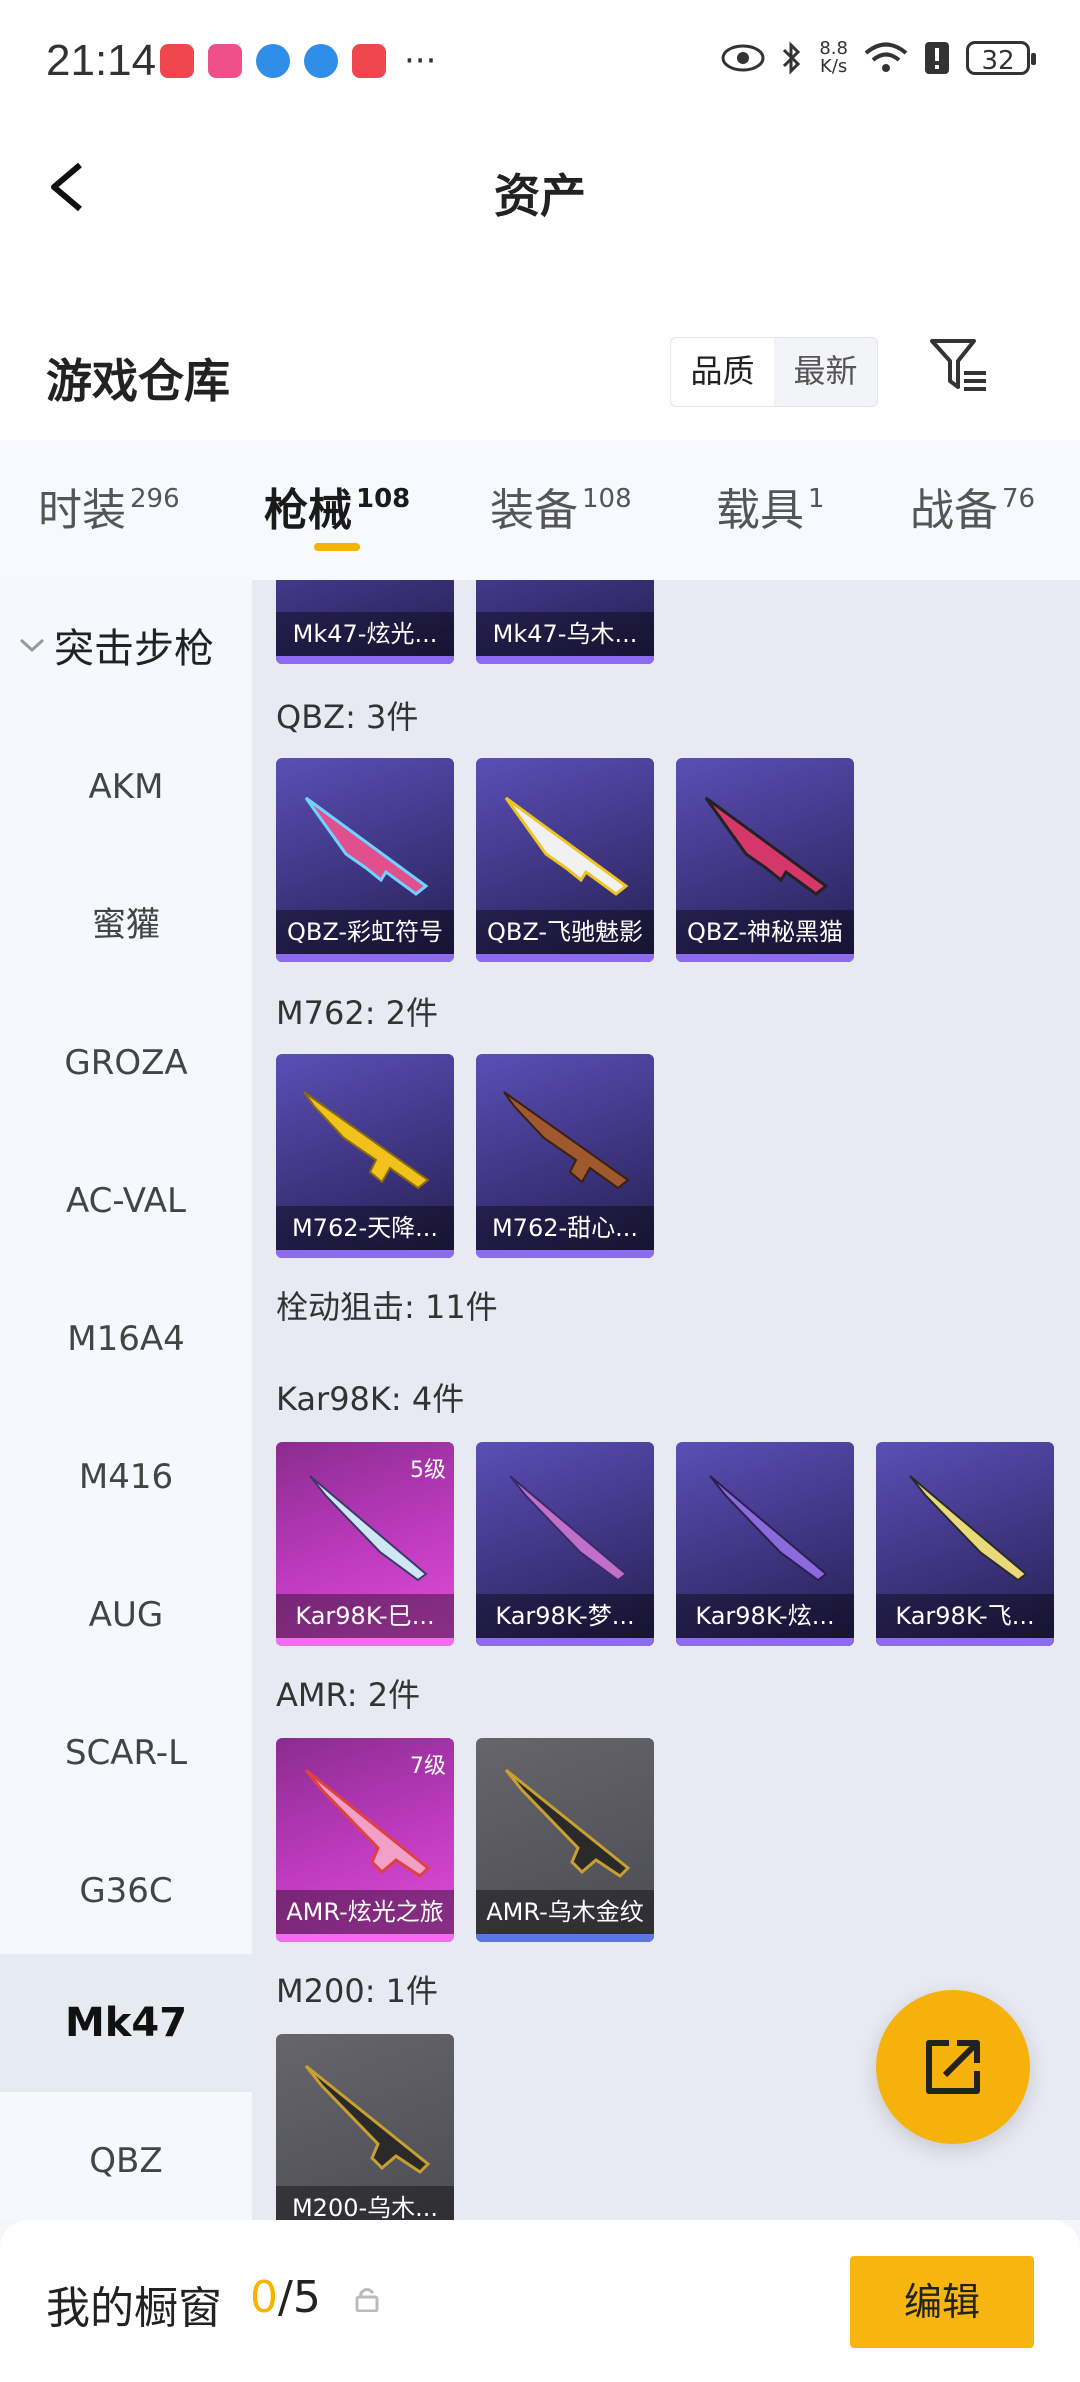 The height and width of the screenshot is (2382, 1080). Describe the element at coordinates (126, 1063) in the screenshot. I see `sidebar-item-groza: GROZA` at that location.